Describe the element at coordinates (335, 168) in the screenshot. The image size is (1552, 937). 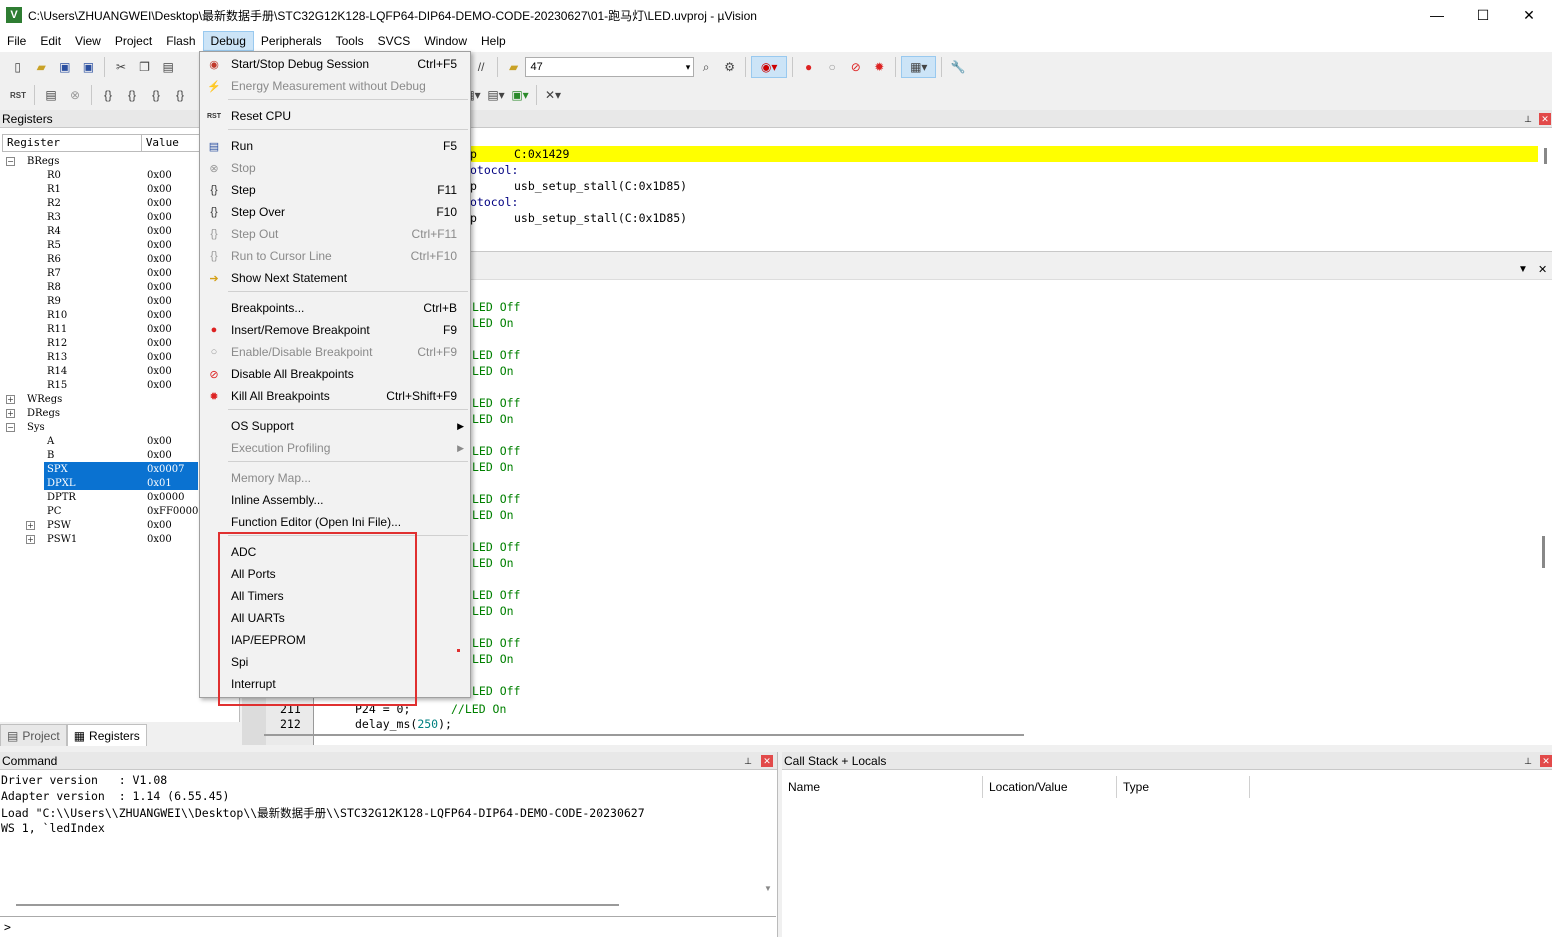
I see `menu-item-stop: ⊗ Stop` at that location.